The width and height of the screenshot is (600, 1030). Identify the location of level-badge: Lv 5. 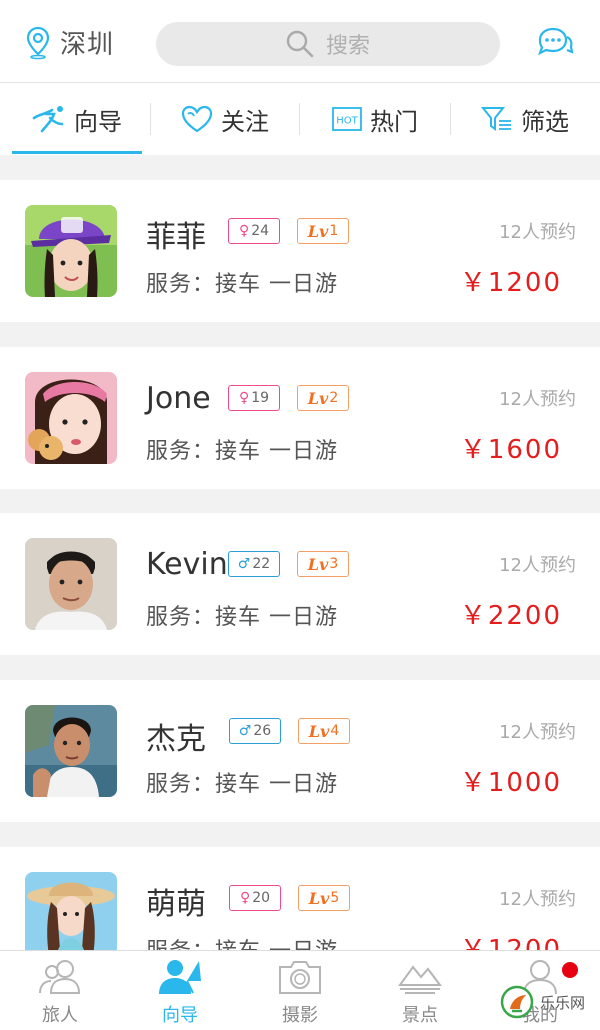
(324, 898).